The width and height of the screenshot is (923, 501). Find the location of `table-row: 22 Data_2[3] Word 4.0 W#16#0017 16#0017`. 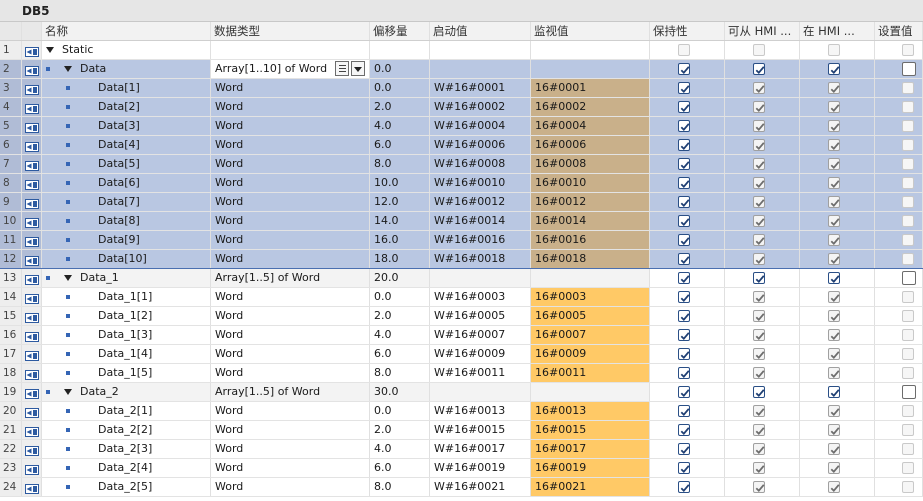

table-row: 22 Data_2[3] Word 4.0 W#16#0017 16#0017 is located at coordinates (461, 449).